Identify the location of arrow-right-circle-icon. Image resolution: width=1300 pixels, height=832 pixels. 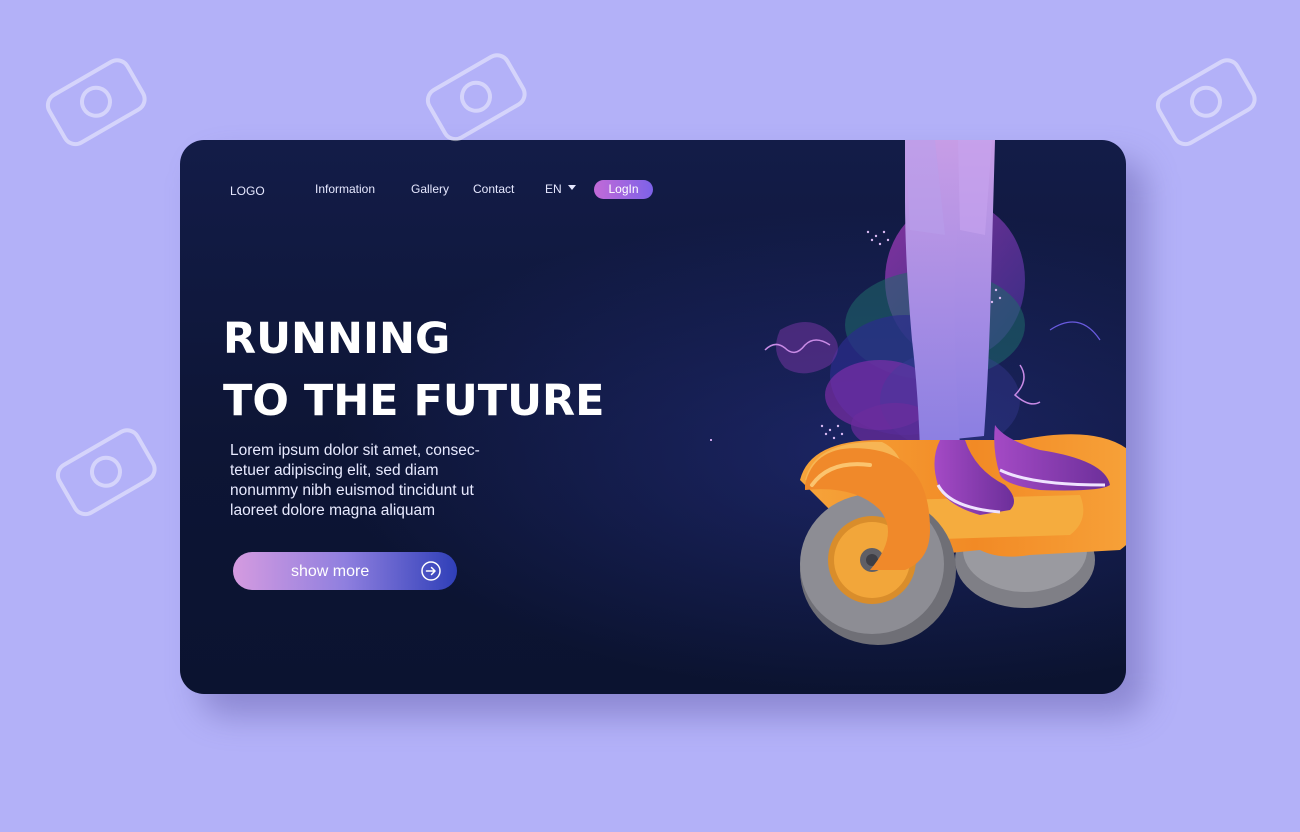
(431, 571).